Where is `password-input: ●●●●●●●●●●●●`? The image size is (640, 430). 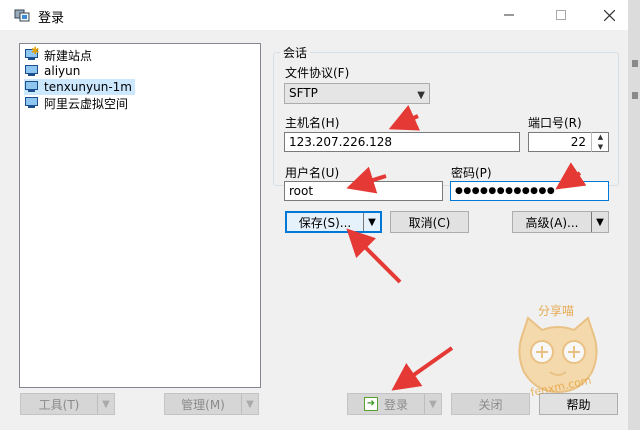 password-input: ●●●●●●●●●●●● is located at coordinates (529, 191).